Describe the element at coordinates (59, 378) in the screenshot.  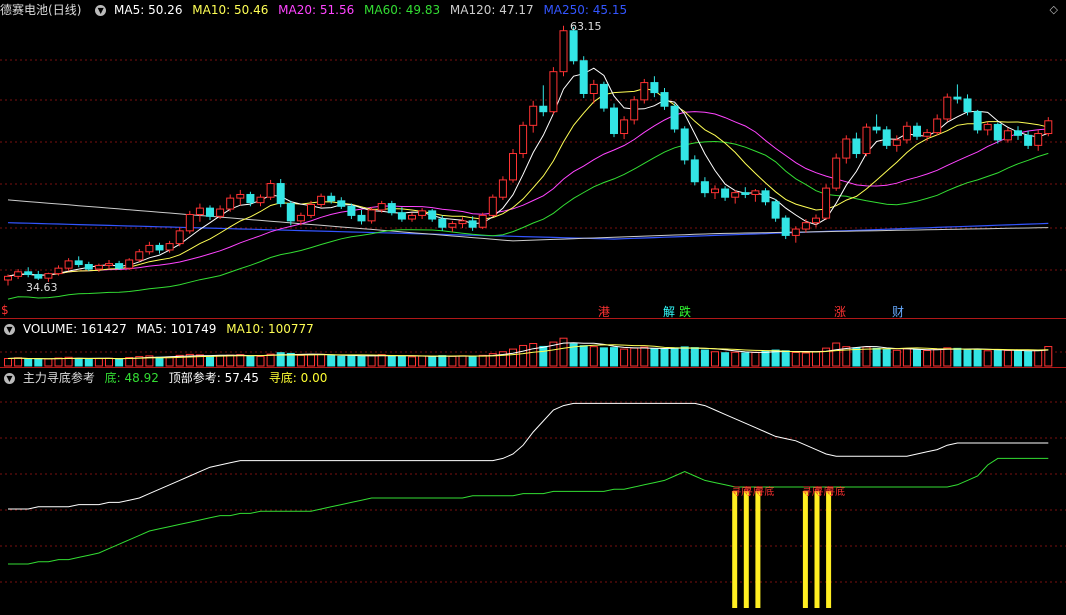
I see `indicator-name: 主力寻底参考` at that location.